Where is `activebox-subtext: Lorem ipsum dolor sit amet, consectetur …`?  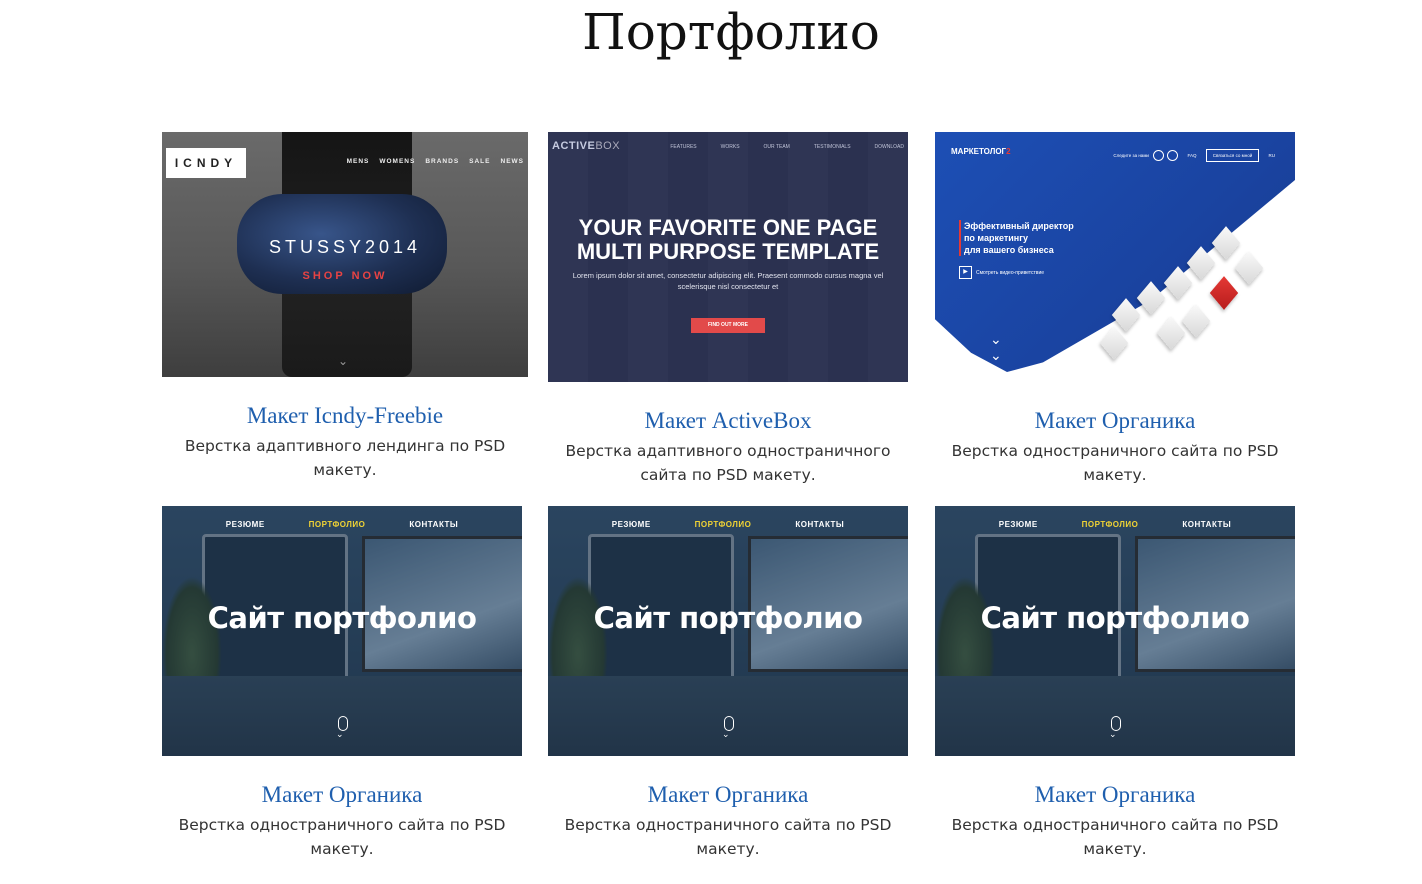
activebox-subtext: Lorem ipsum dolor sit amet, consectetur … is located at coordinates (728, 281).